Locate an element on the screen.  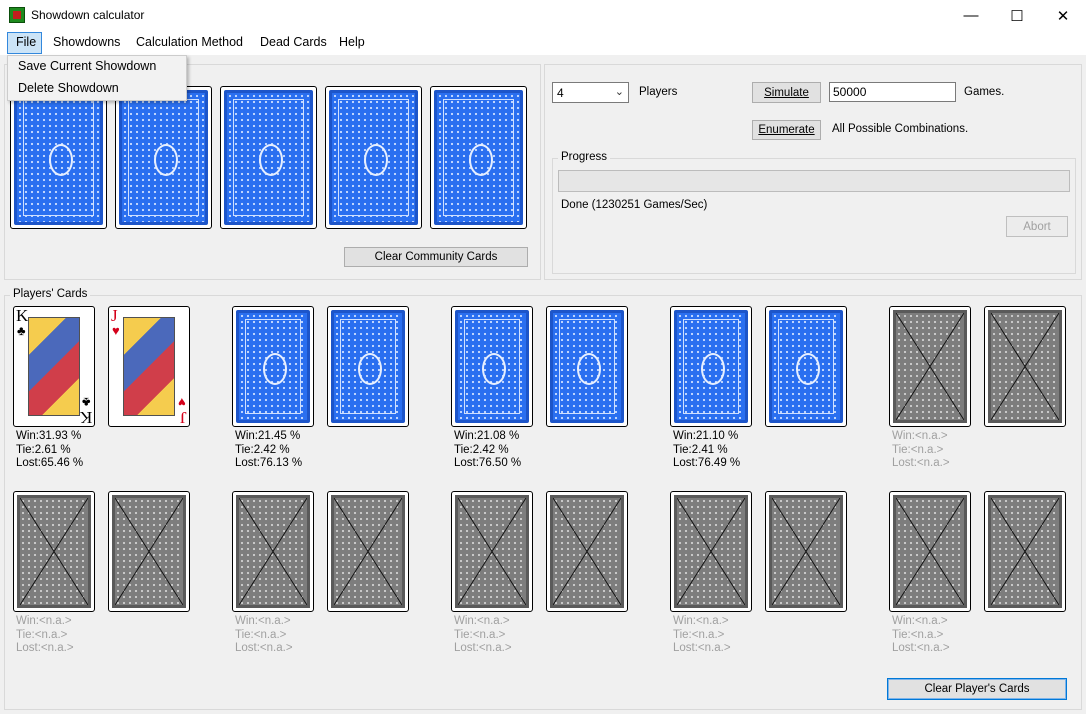
player-7-win: Win:<n.a.> is located at coordinates (263, 621).